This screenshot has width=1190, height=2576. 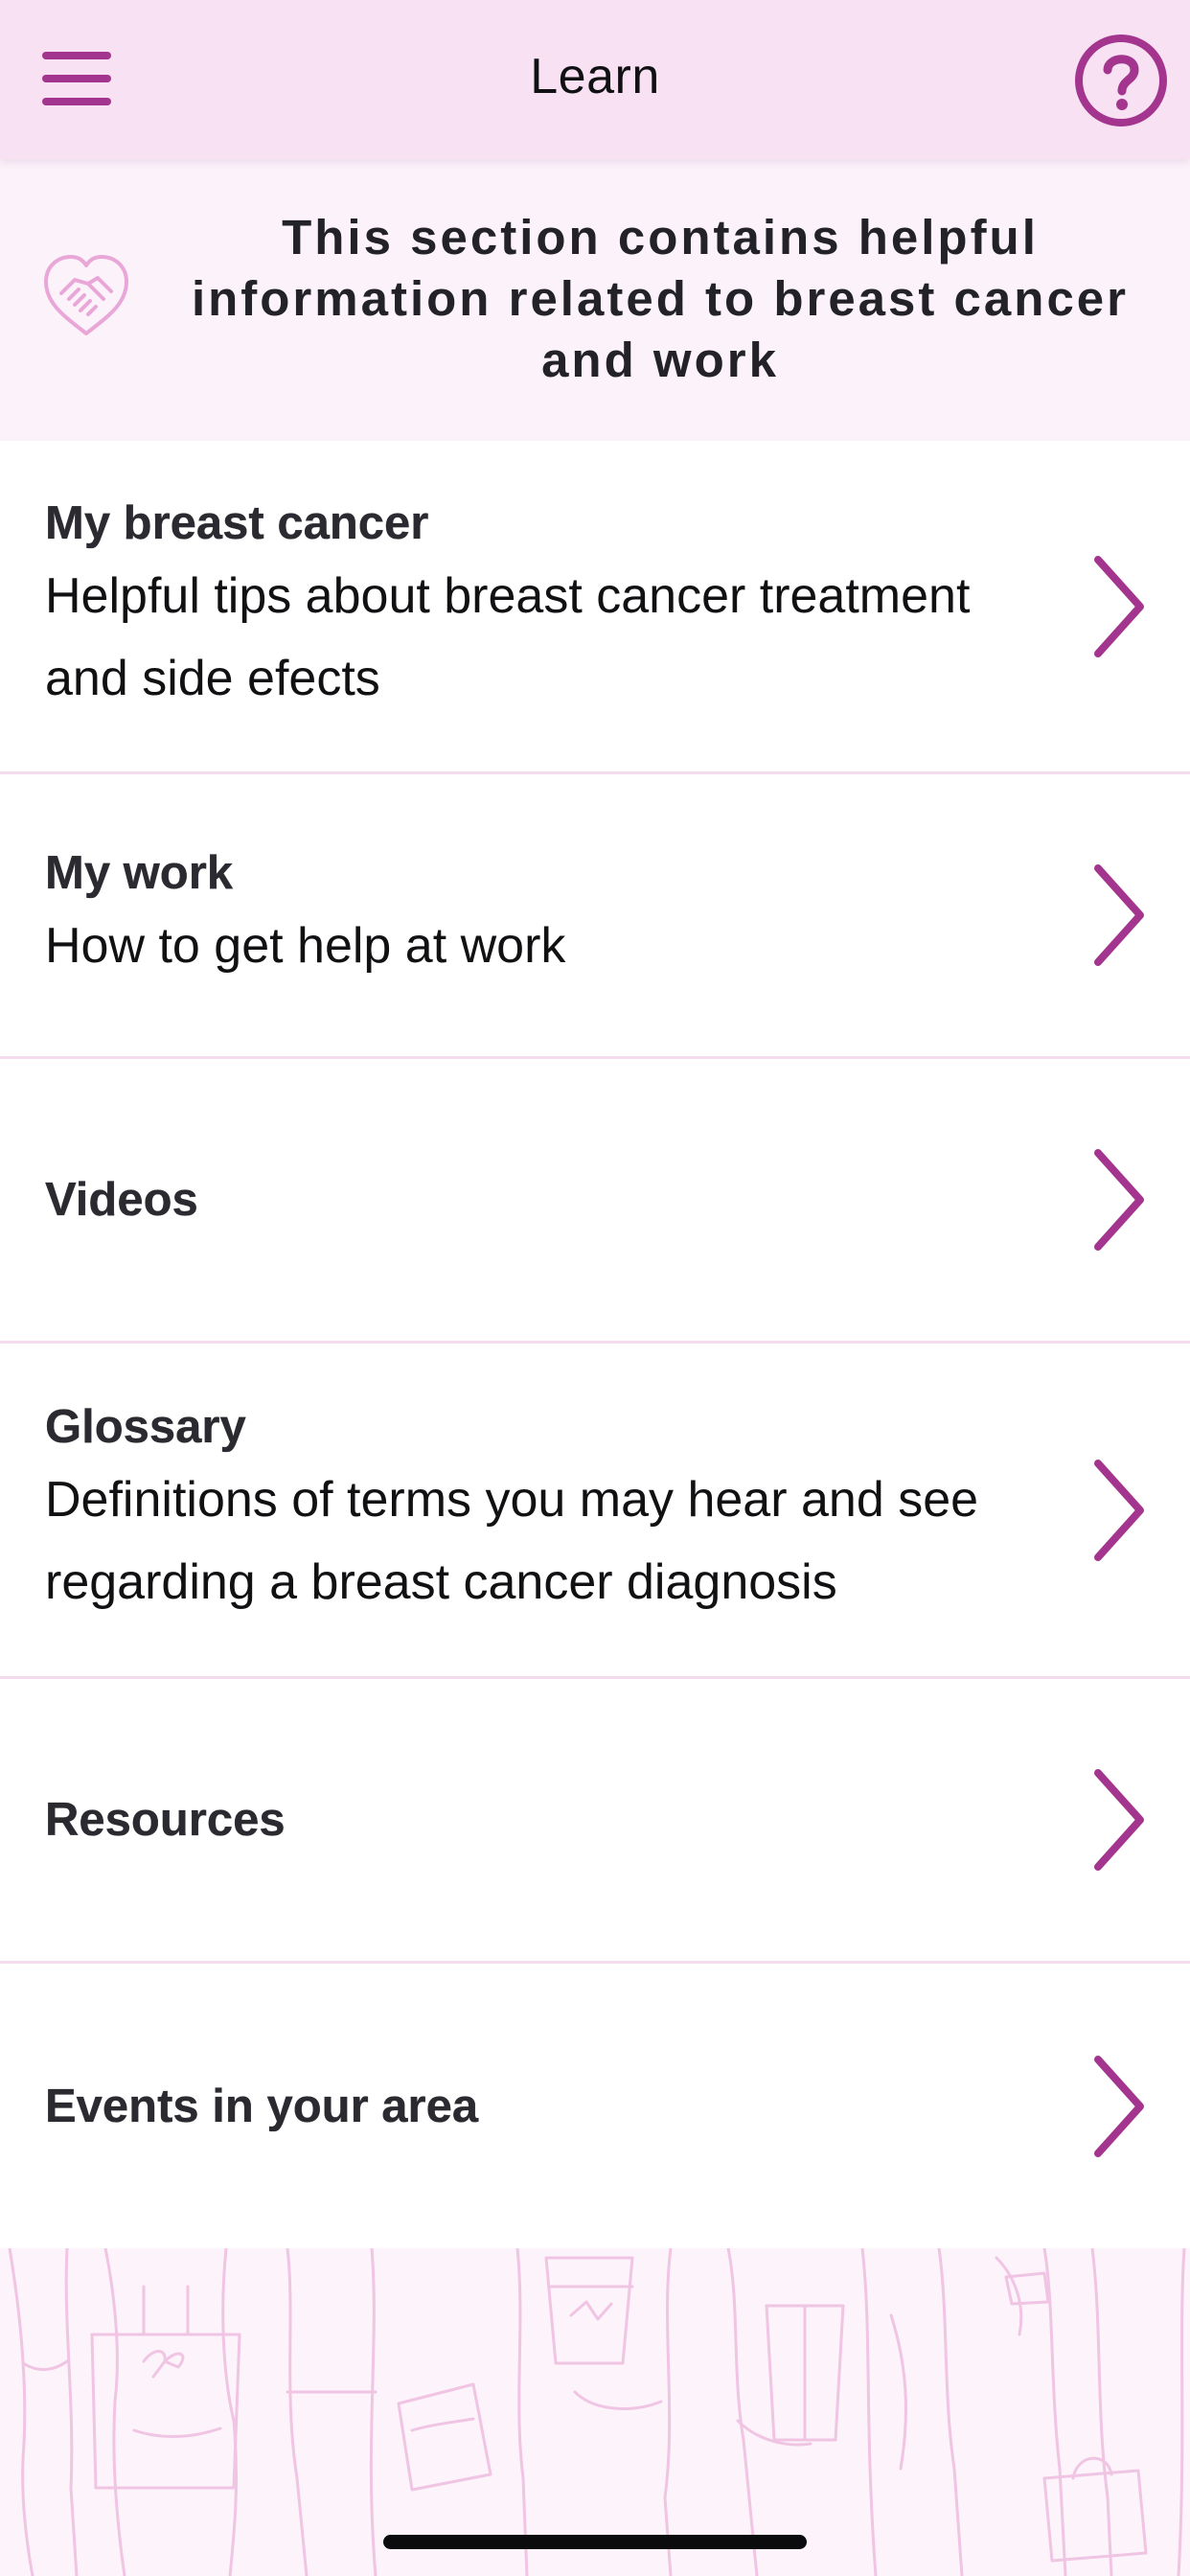 I want to click on list-item-resources: Resources, so click(x=595, y=1821).